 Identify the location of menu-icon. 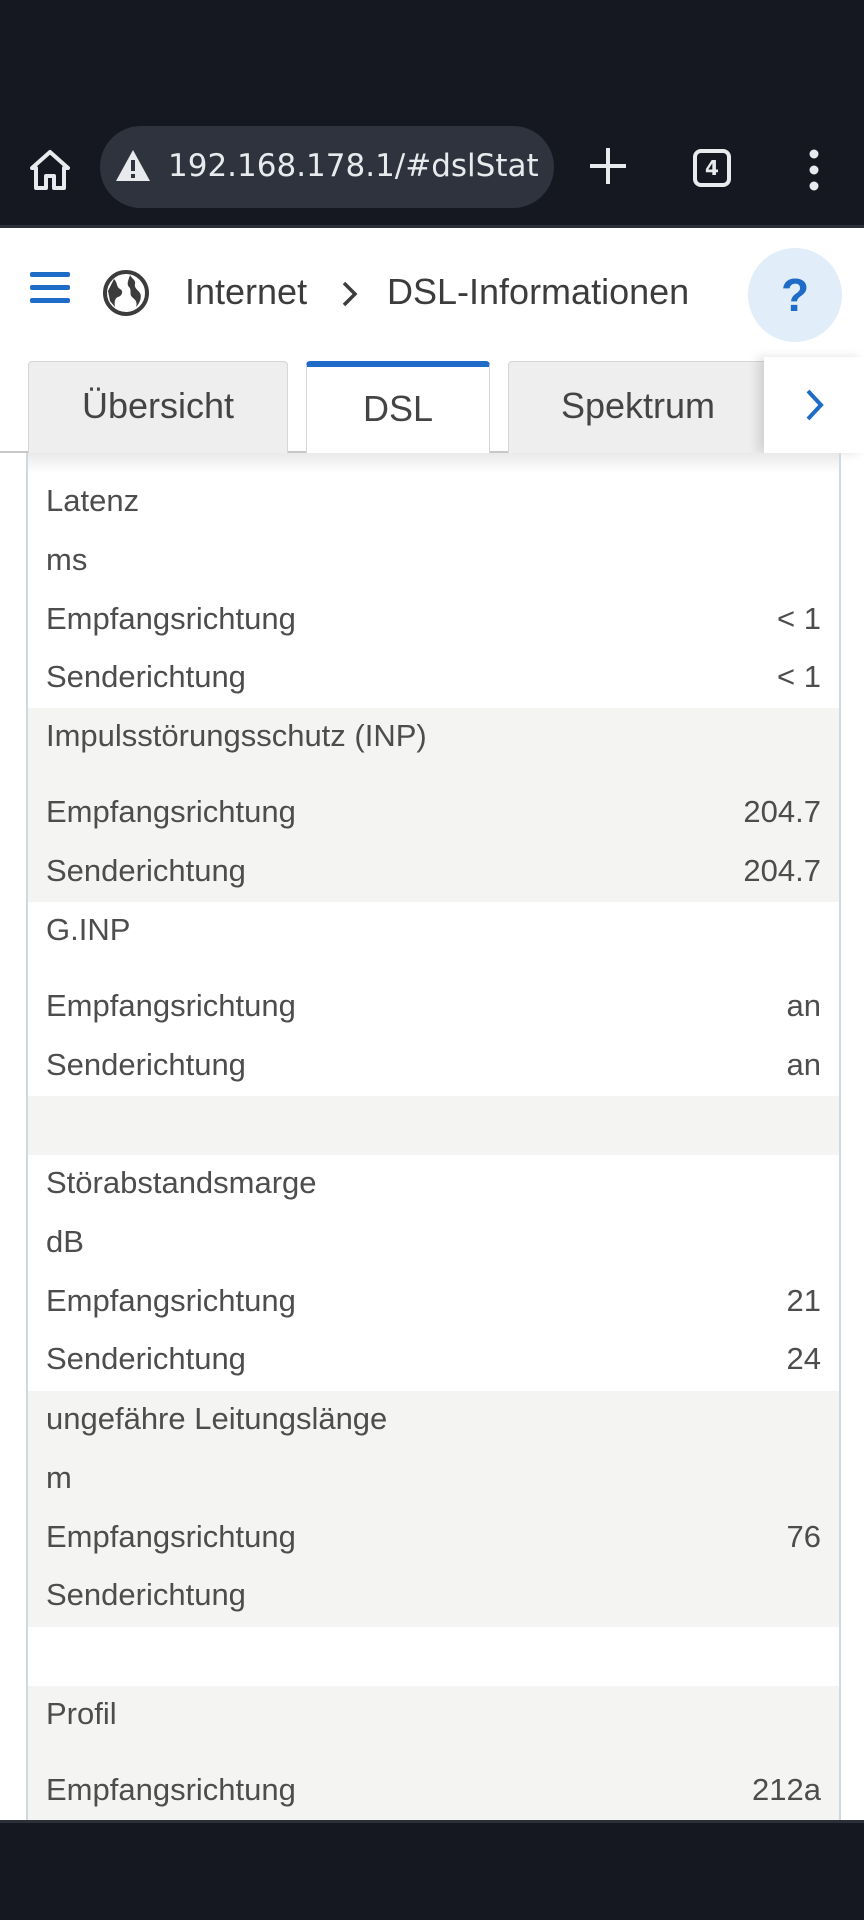
(50, 289).